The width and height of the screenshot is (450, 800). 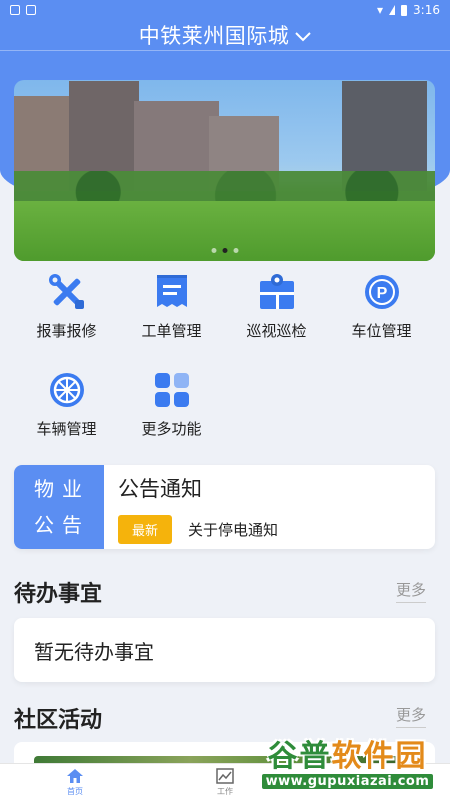 I want to click on parking-icon: P, so click(x=382, y=292).